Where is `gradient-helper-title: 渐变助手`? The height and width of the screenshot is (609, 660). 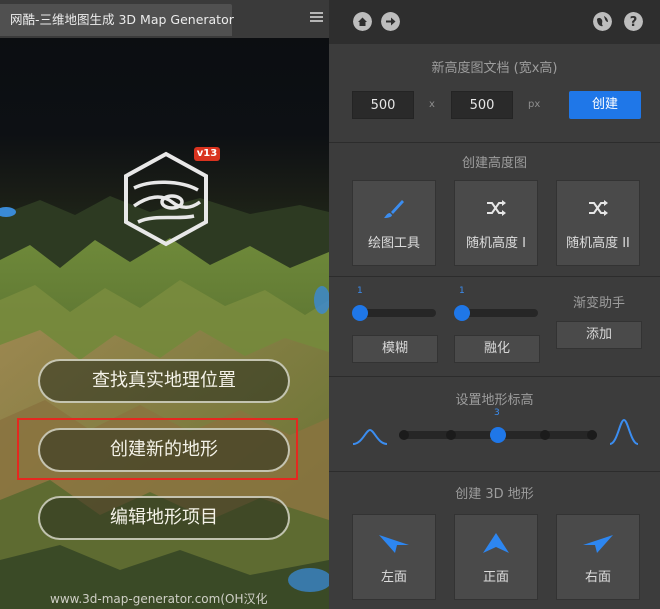 gradient-helper-title: 渐变助手 is located at coordinates (598, 303).